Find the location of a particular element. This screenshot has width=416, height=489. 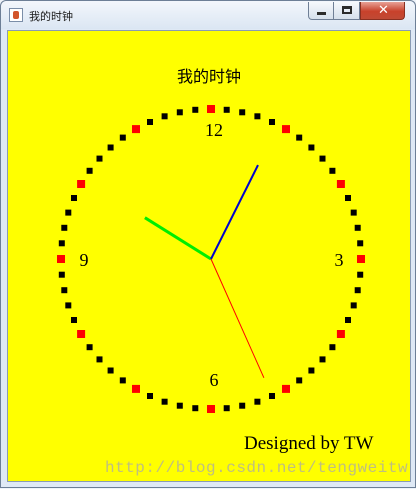

watermark: http://blog.csdn.net/tengweitw is located at coordinates (257, 468).